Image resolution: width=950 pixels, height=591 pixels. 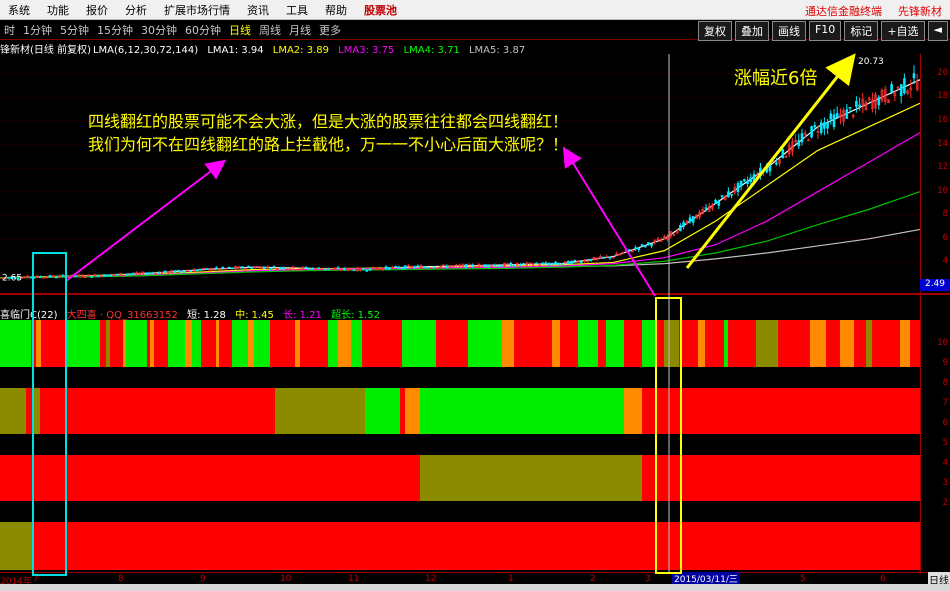 What do you see at coordinates (19, 10) in the screenshot?
I see `menu-item: 系统` at bounding box center [19, 10].